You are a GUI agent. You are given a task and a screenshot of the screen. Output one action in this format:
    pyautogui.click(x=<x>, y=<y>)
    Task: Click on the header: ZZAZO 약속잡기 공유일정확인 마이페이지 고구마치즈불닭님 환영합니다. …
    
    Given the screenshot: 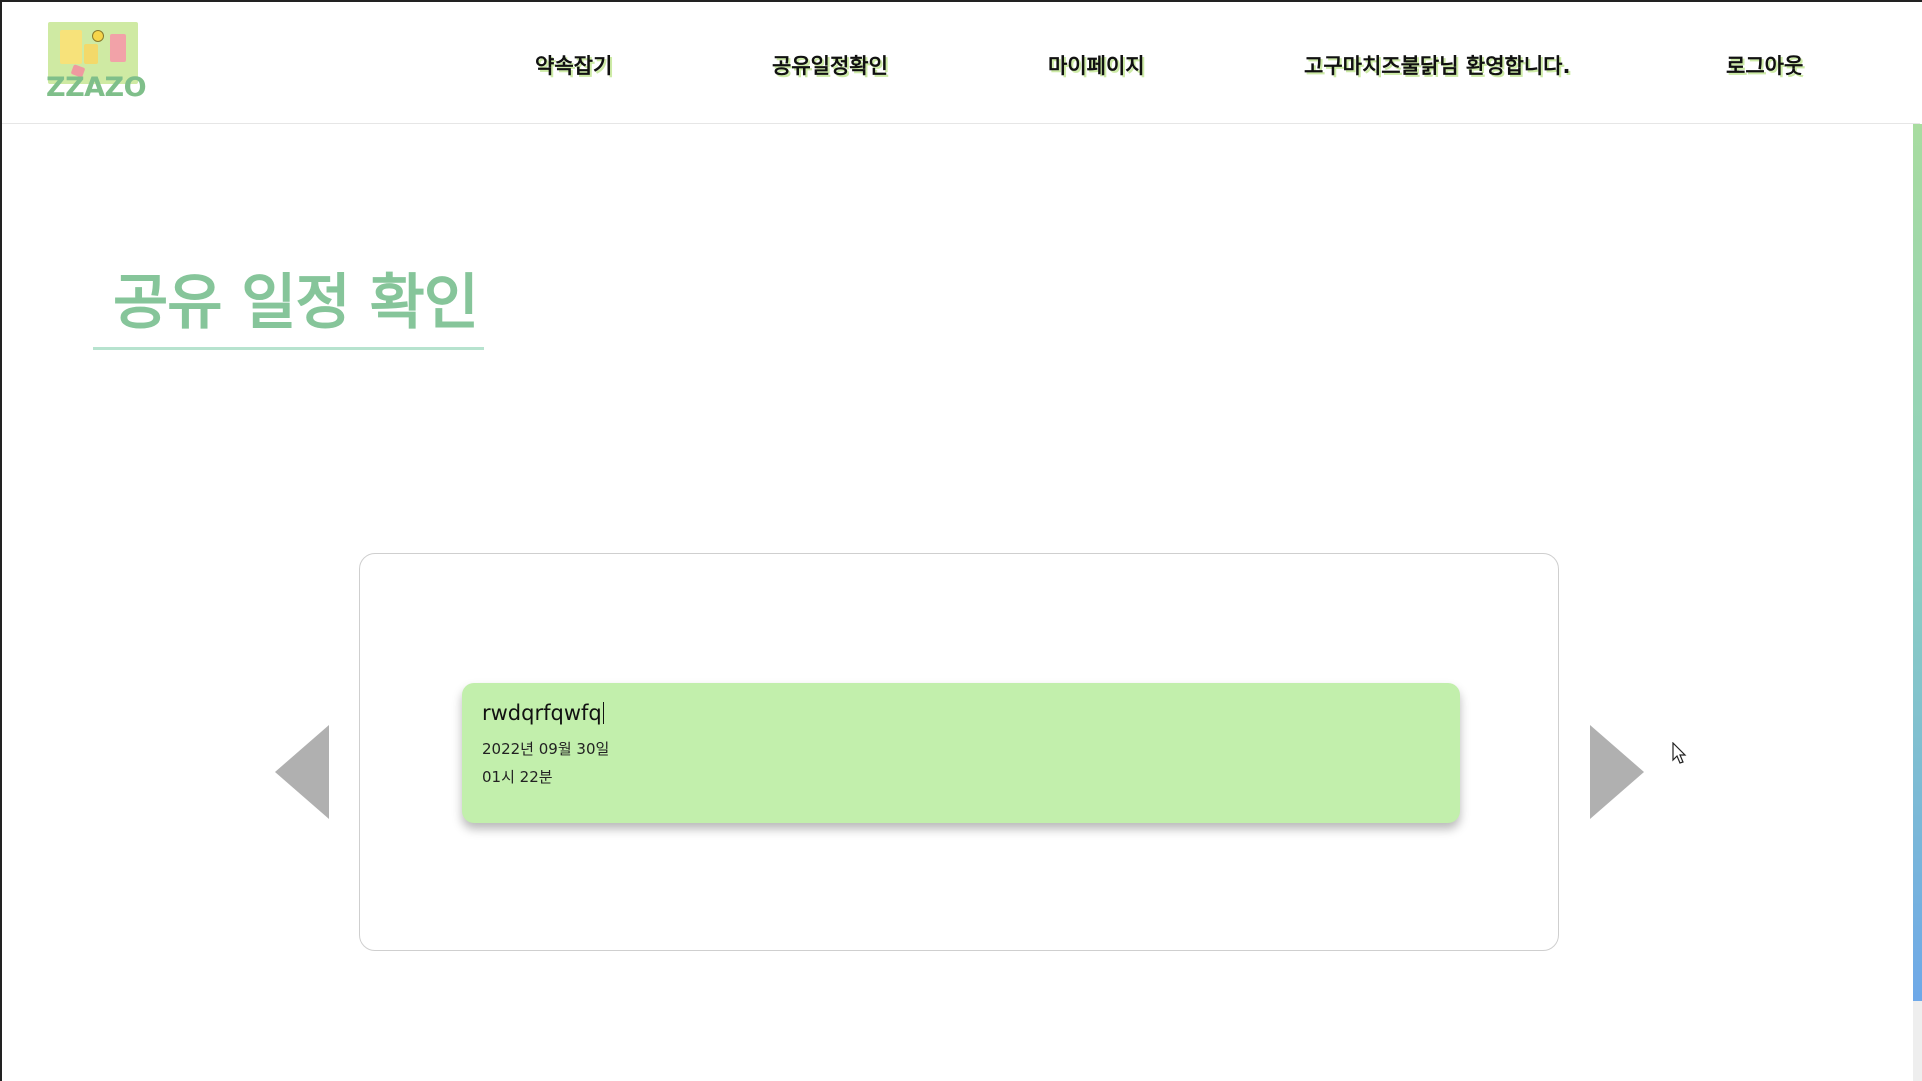 What is the action you would take?
    pyautogui.click(x=961, y=63)
    